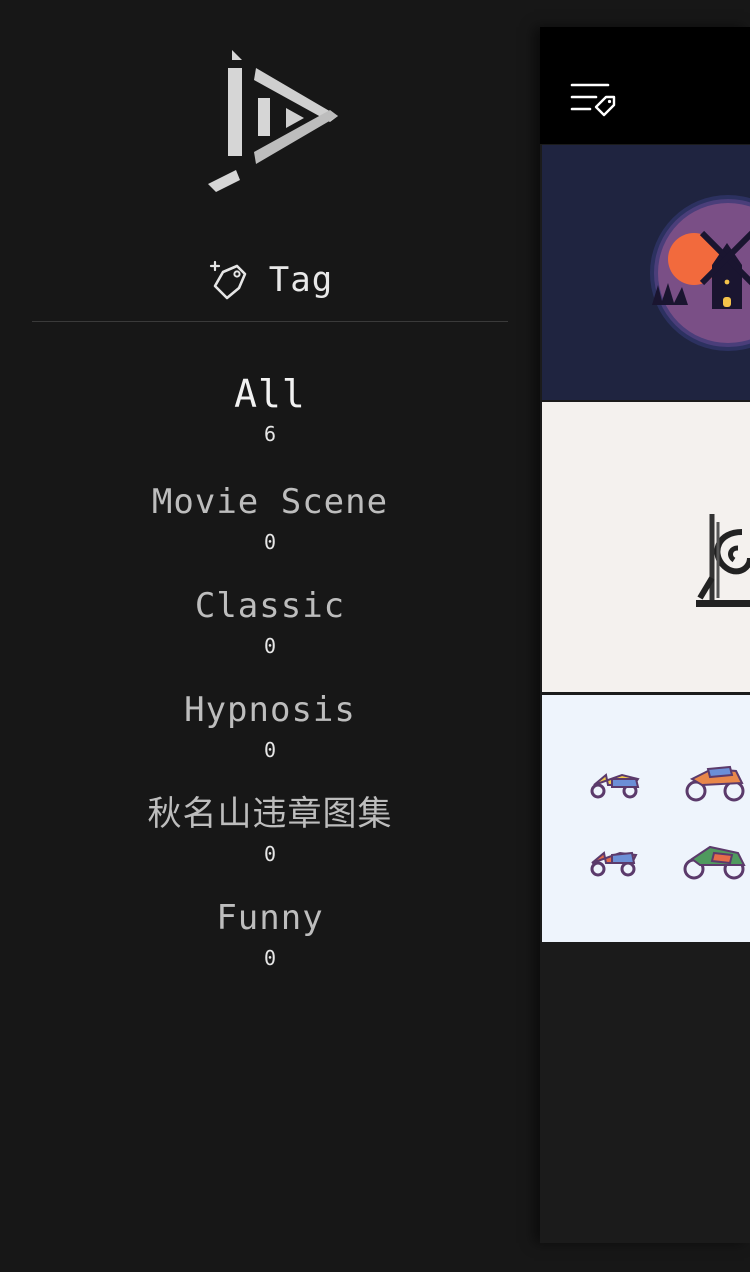 The height and width of the screenshot is (1272, 750). I want to click on tag-menu-icon, so click(593, 101).